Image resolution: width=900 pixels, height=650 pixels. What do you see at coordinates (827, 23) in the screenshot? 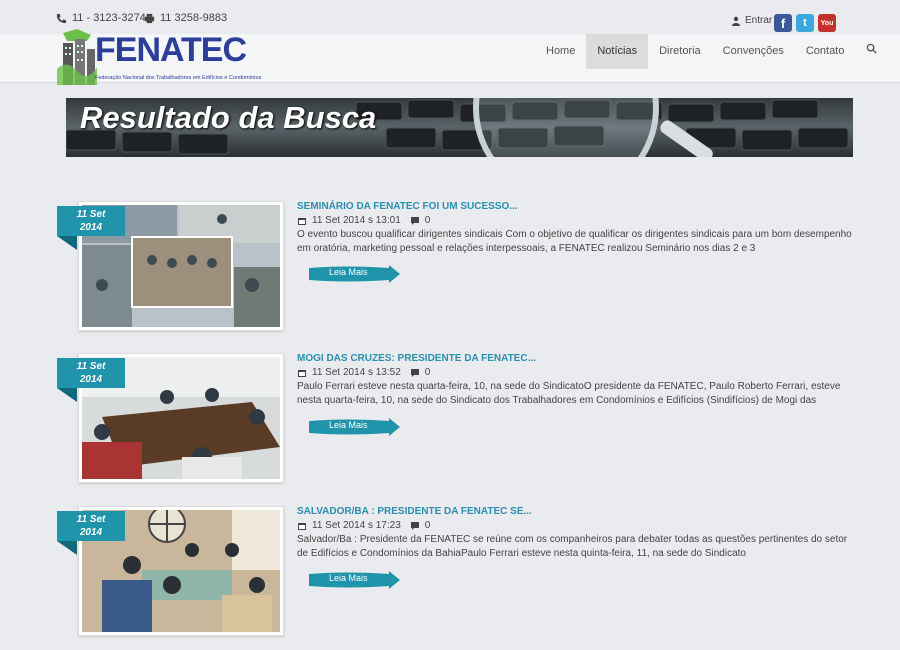
I see `youtube-icon: You` at bounding box center [827, 23].